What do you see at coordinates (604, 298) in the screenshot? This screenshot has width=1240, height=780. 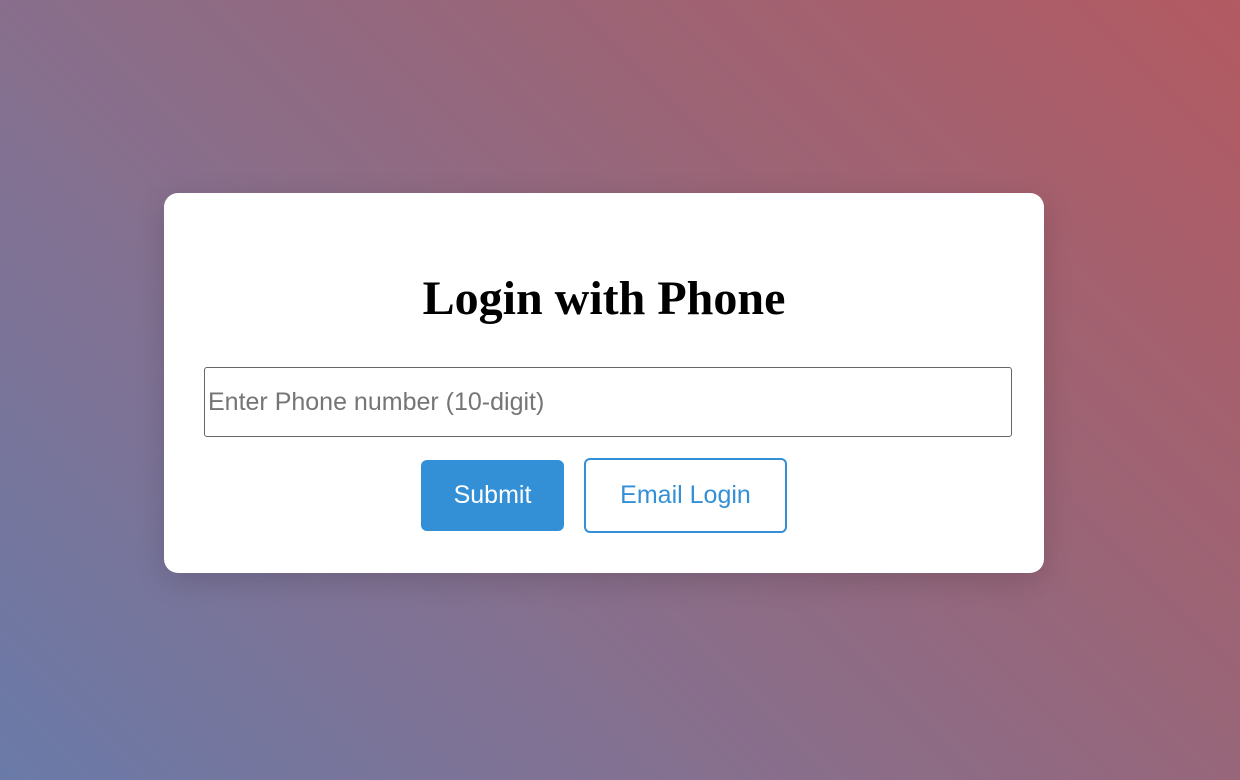 I see `page-title: Login with Phone` at bounding box center [604, 298].